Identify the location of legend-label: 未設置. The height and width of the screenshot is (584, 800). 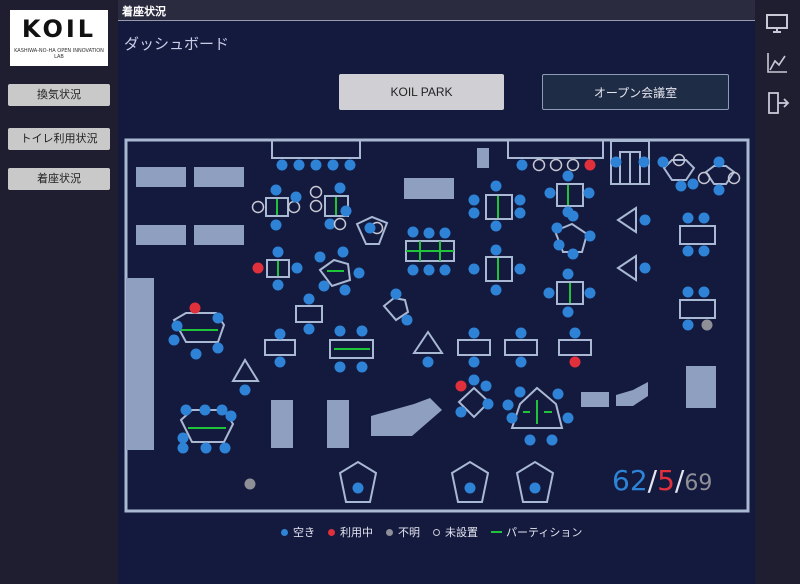
(461, 533).